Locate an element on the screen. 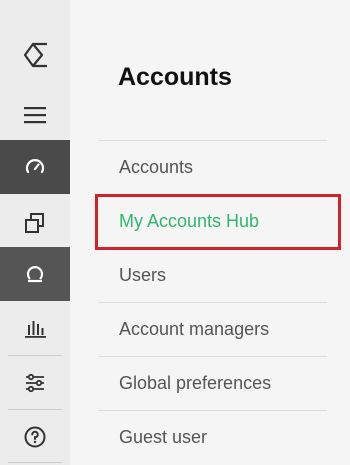  hamburger-menu-icon is located at coordinates (35, 115).